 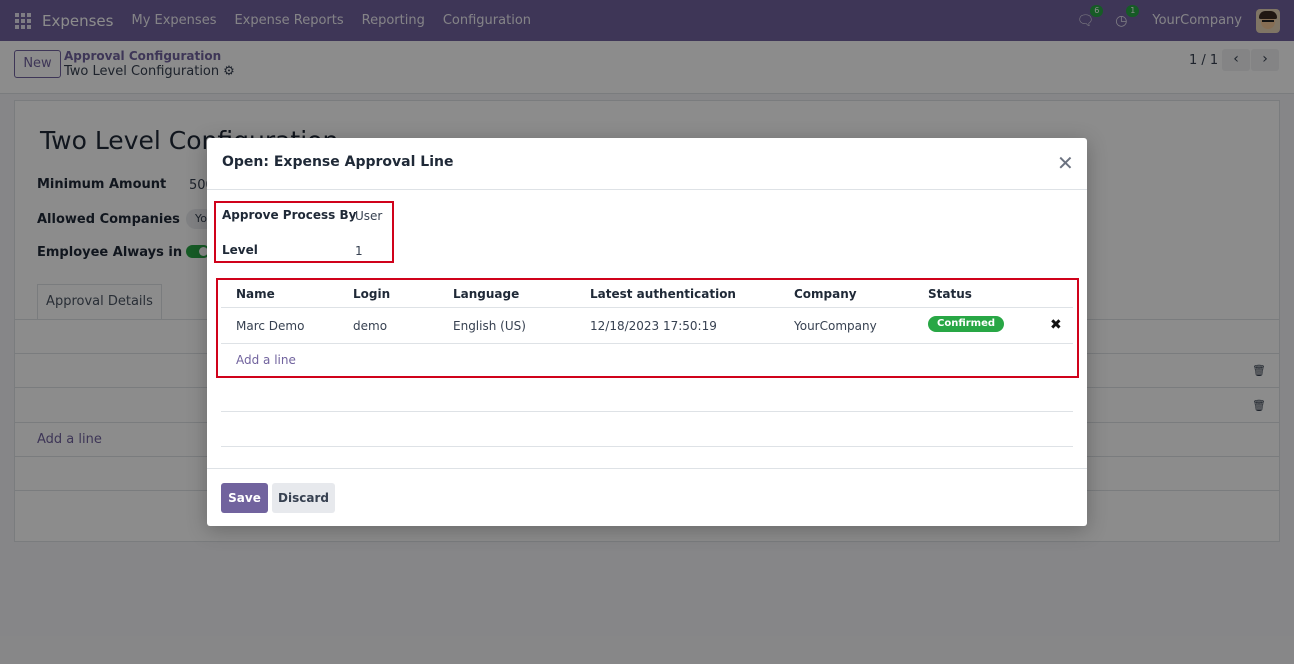 What do you see at coordinates (647, 164) in the screenshot?
I see `dialog-header: Open: Expense Approval Line ✕` at bounding box center [647, 164].